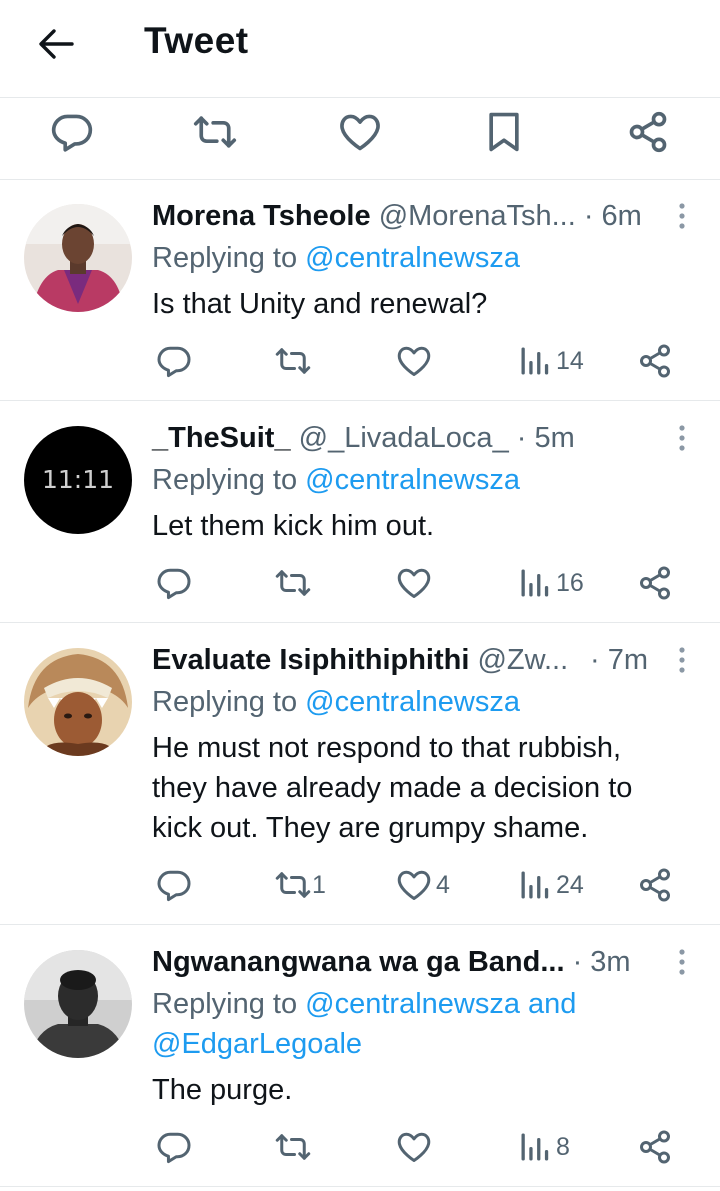 Image resolution: width=720 pixels, height=1191 pixels. Describe the element at coordinates (261, 216) in the screenshot. I see `display-name: Morena Tsheole` at that location.